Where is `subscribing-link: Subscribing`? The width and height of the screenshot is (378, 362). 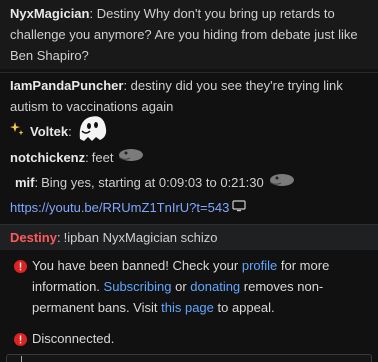 subscribing-link: Subscribing is located at coordinates (138, 286).